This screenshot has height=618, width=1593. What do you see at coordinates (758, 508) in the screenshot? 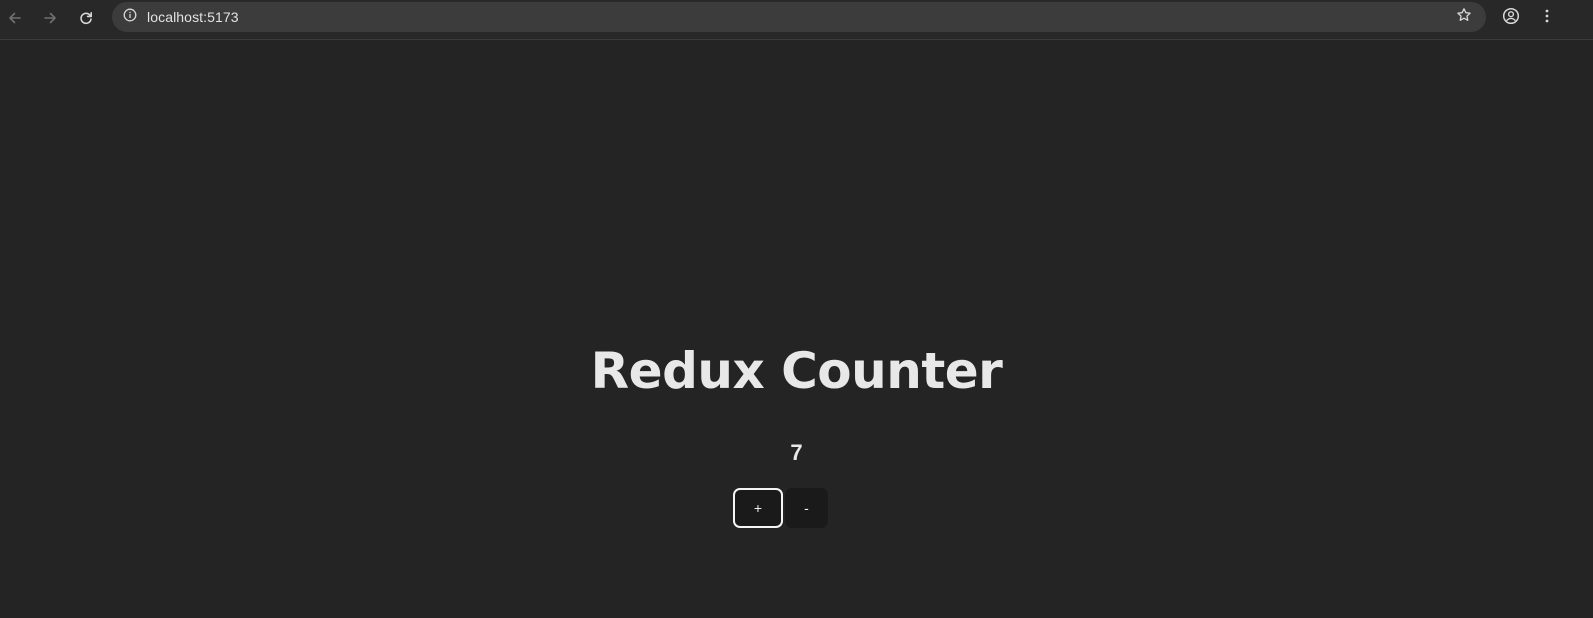
I see `increment-button: +` at bounding box center [758, 508].